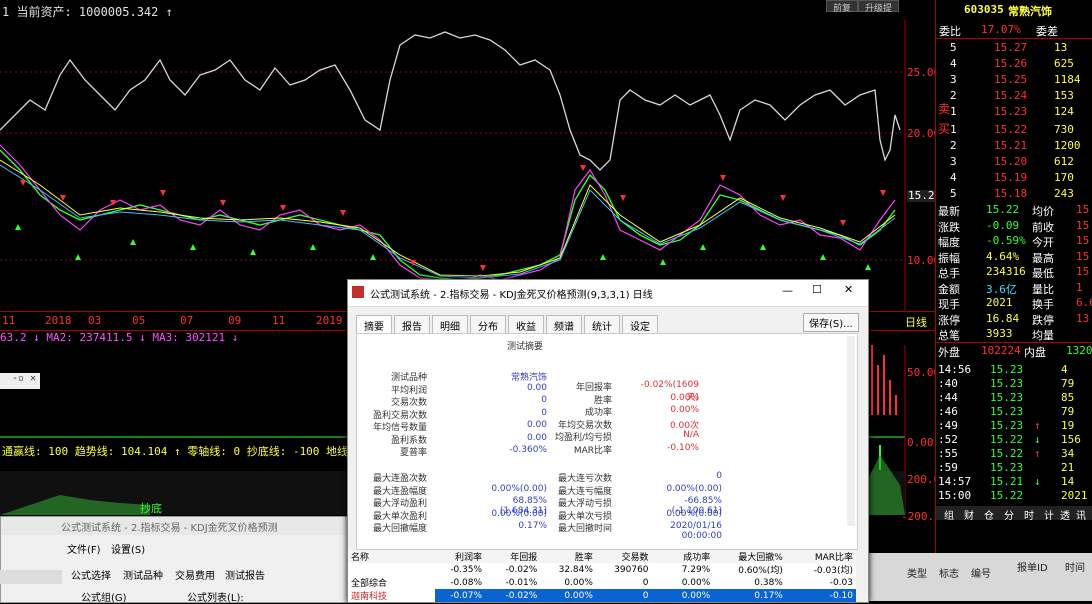 The width and height of the screenshot is (1092, 604). Describe the element at coordinates (1014, 334) in the screenshot. I see `stat-row: 总笔 3933 均量` at that location.